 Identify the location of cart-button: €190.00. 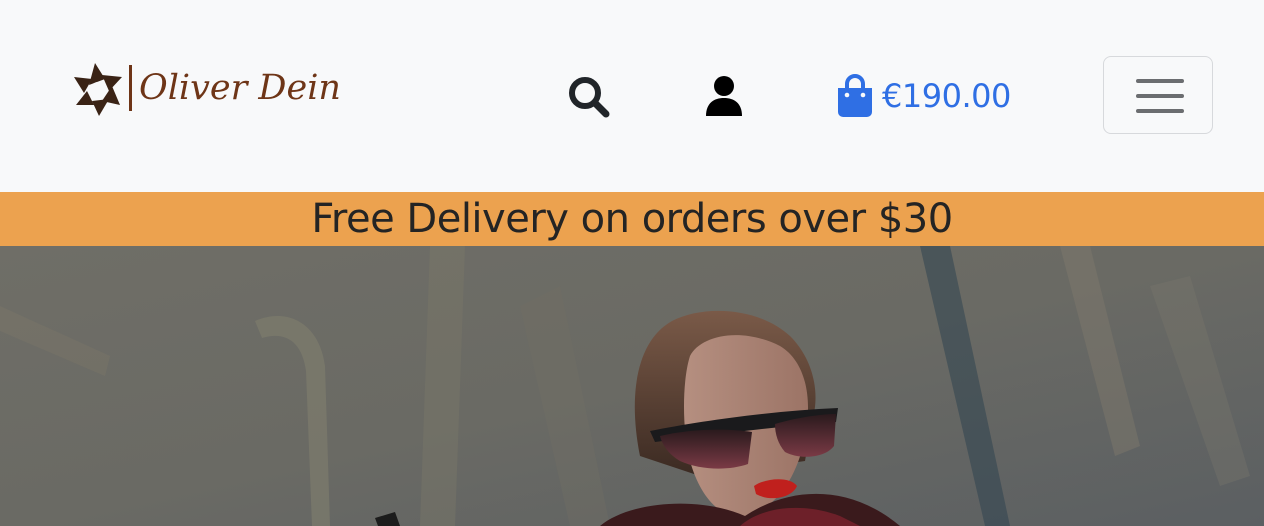
(923, 96).